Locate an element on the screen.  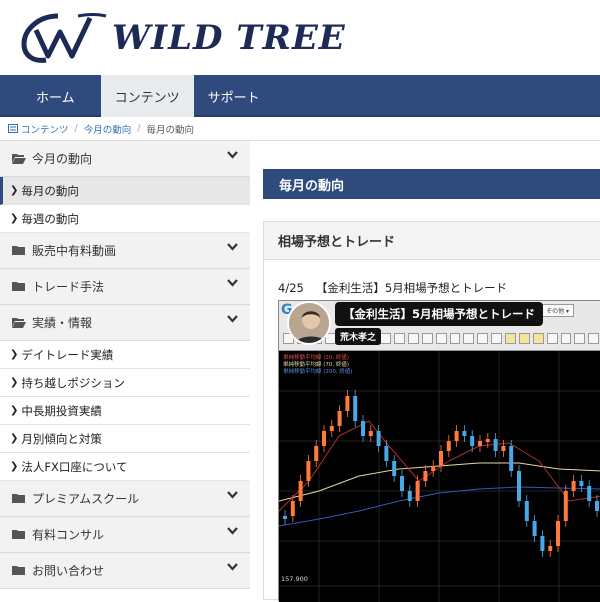
breadcrumb-contents: コンテンツ is located at coordinates (45, 129).